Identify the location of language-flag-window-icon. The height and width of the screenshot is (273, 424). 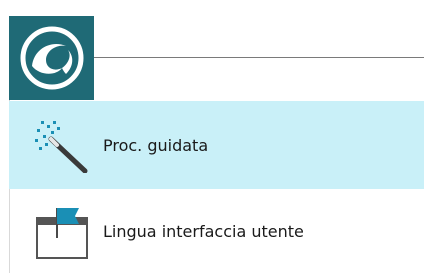
(62, 233).